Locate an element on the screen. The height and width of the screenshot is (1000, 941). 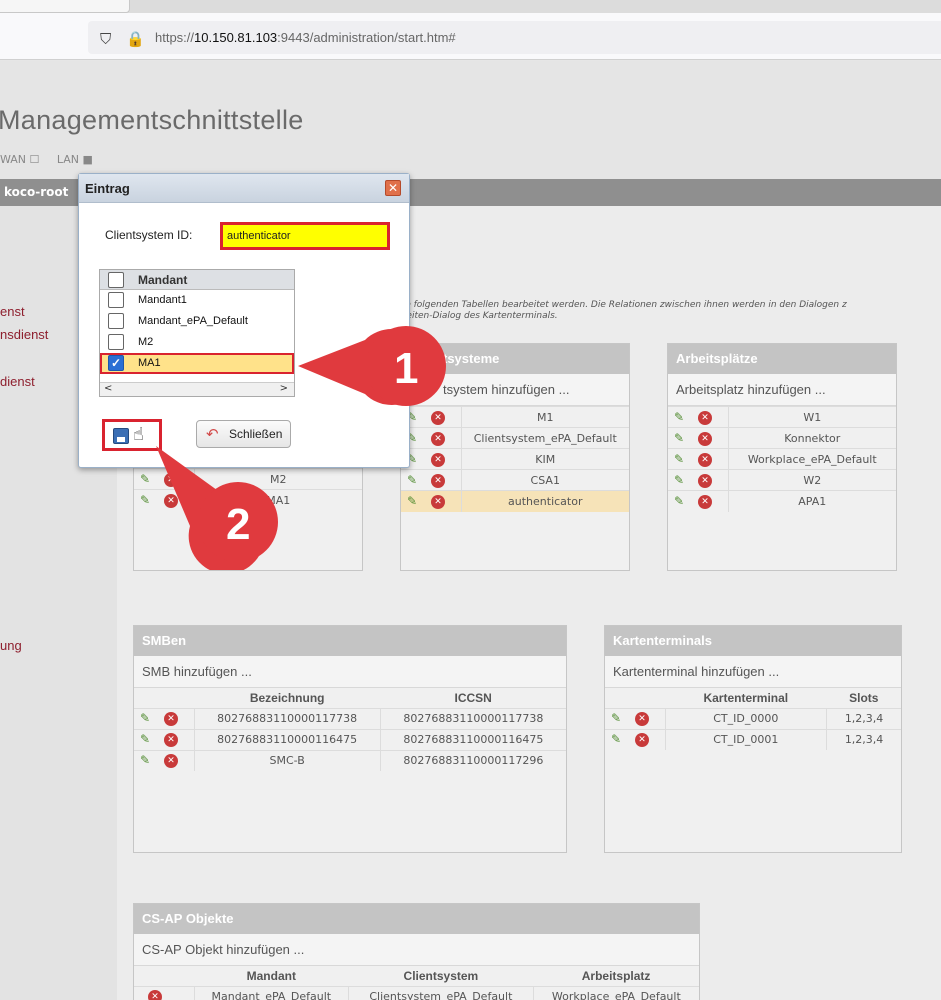
wan-toggle: WAN ☐ is located at coordinates (19, 159).